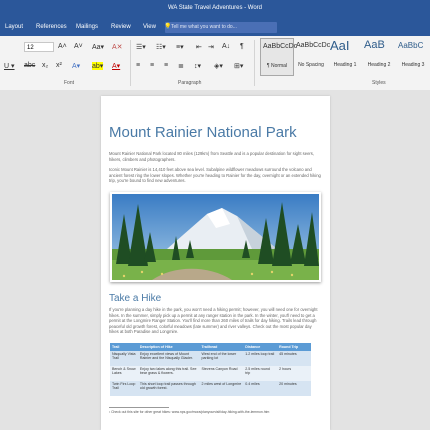 The height and width of the screenshot is (430, 430). What do you see at coordinates (260, 388) in the screenshot?
I see `table-cell: 0.4 miles` at bounding box center [260, 388].